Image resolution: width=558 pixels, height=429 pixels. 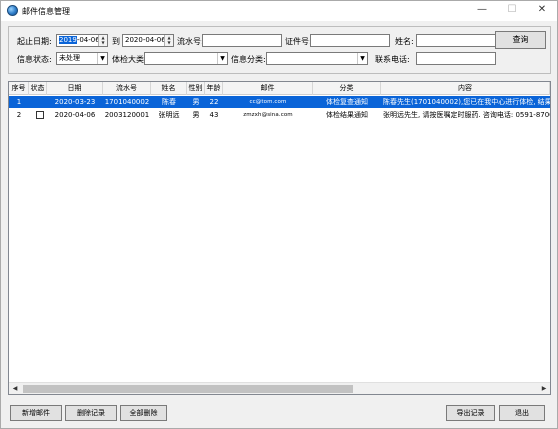 I want to click on exit-button: 退出, so click(x=522, y=413).